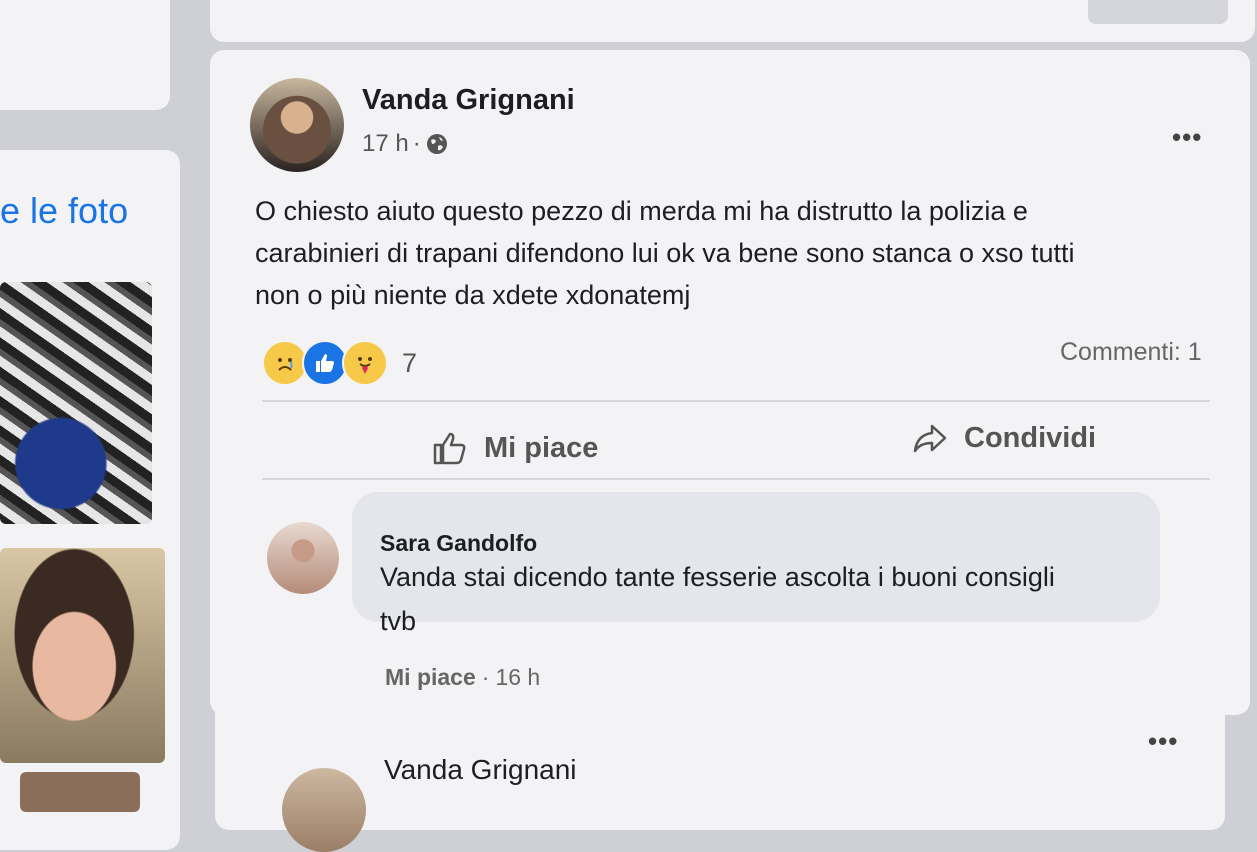 The height and width of the screenshot is (852, 1257). I want to click on comment-text-line: tvb, so click(398, 621).